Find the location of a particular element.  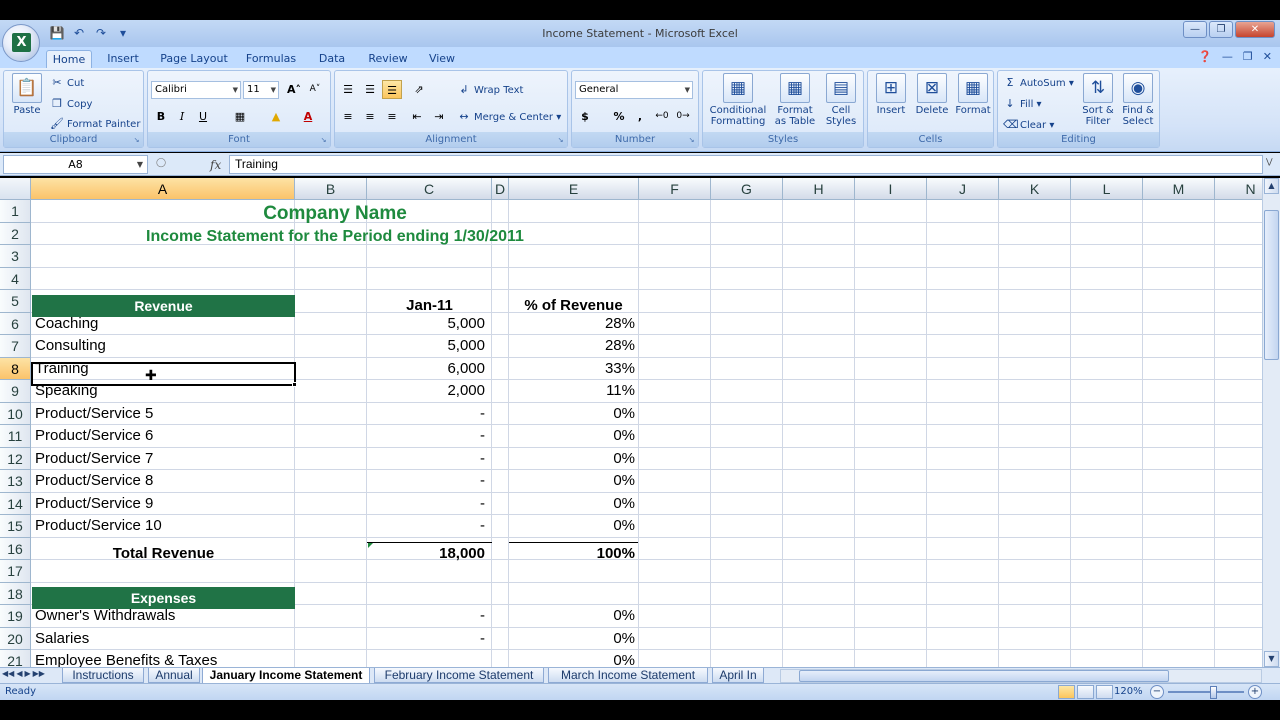

row-header-10: 10 is located at coordinates (15, 413).